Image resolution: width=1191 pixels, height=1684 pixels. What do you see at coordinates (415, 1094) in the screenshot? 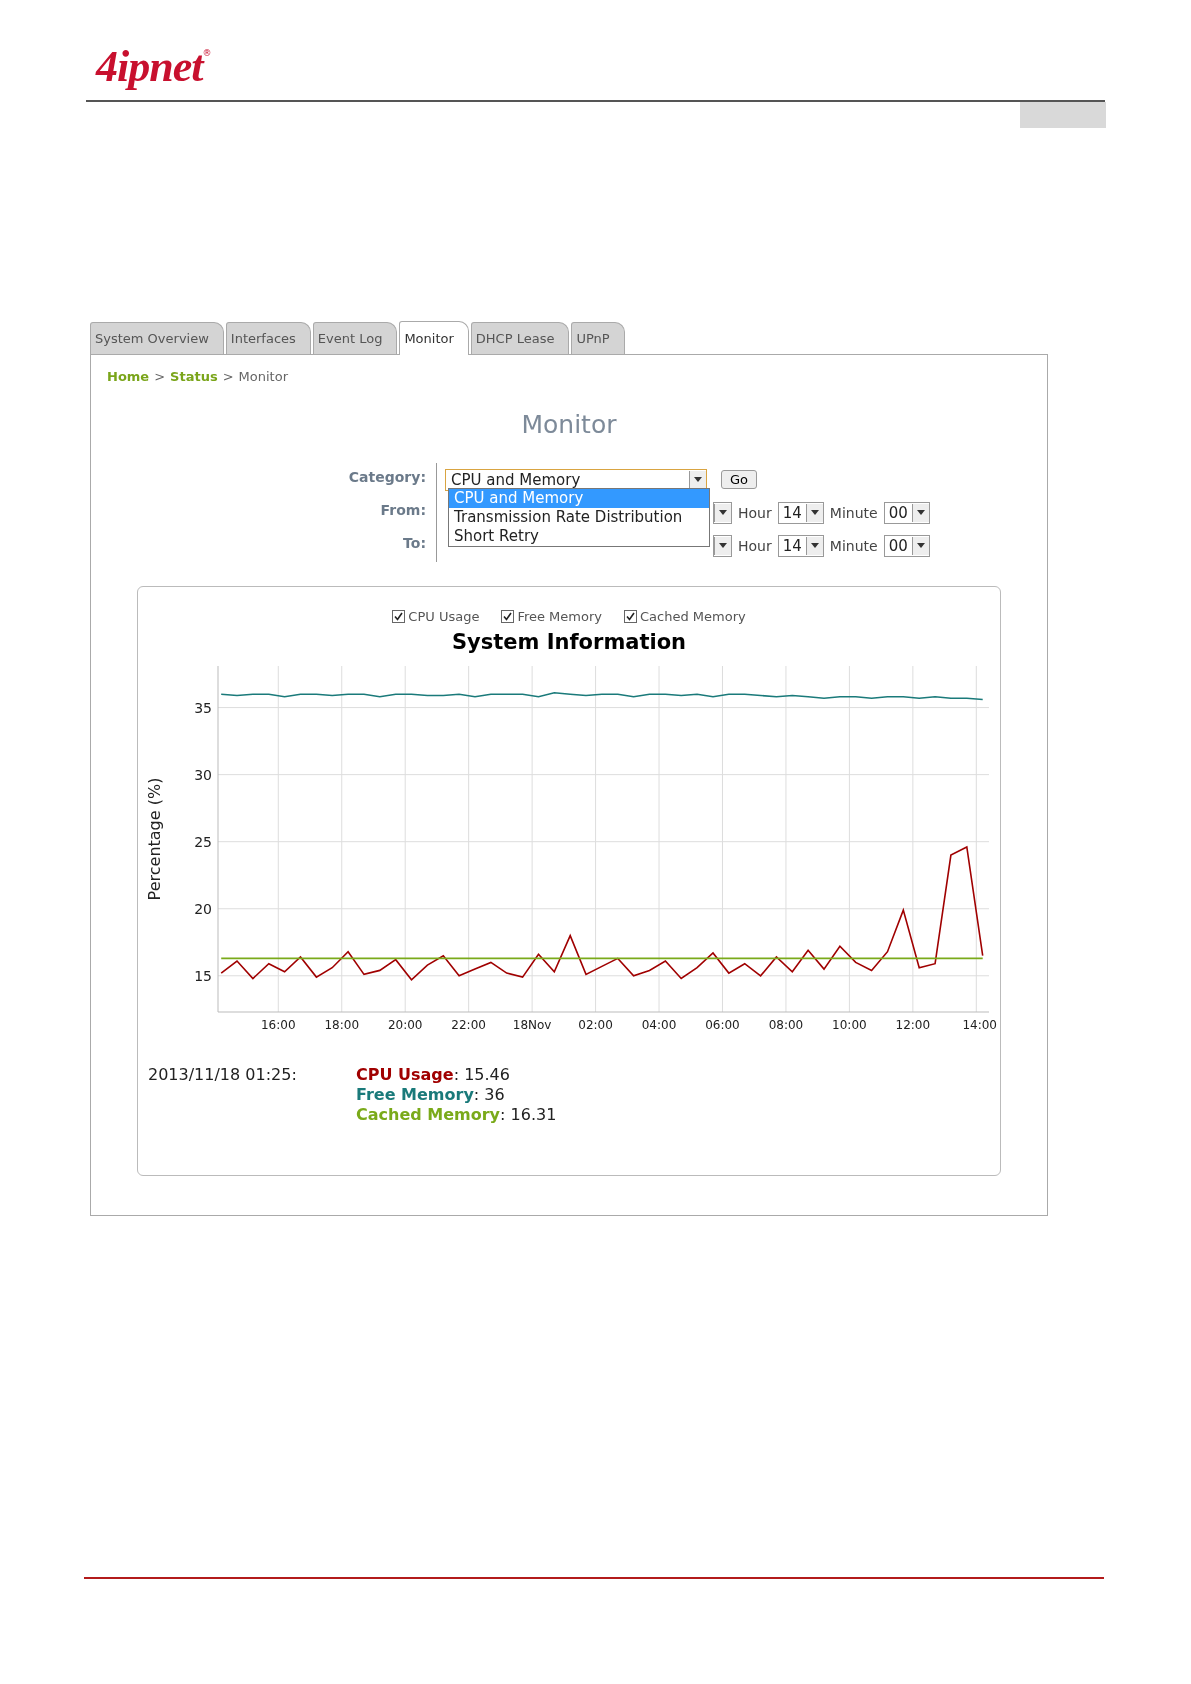
I see `readout-label: Free Memory` at bounding box center [415, 1094].